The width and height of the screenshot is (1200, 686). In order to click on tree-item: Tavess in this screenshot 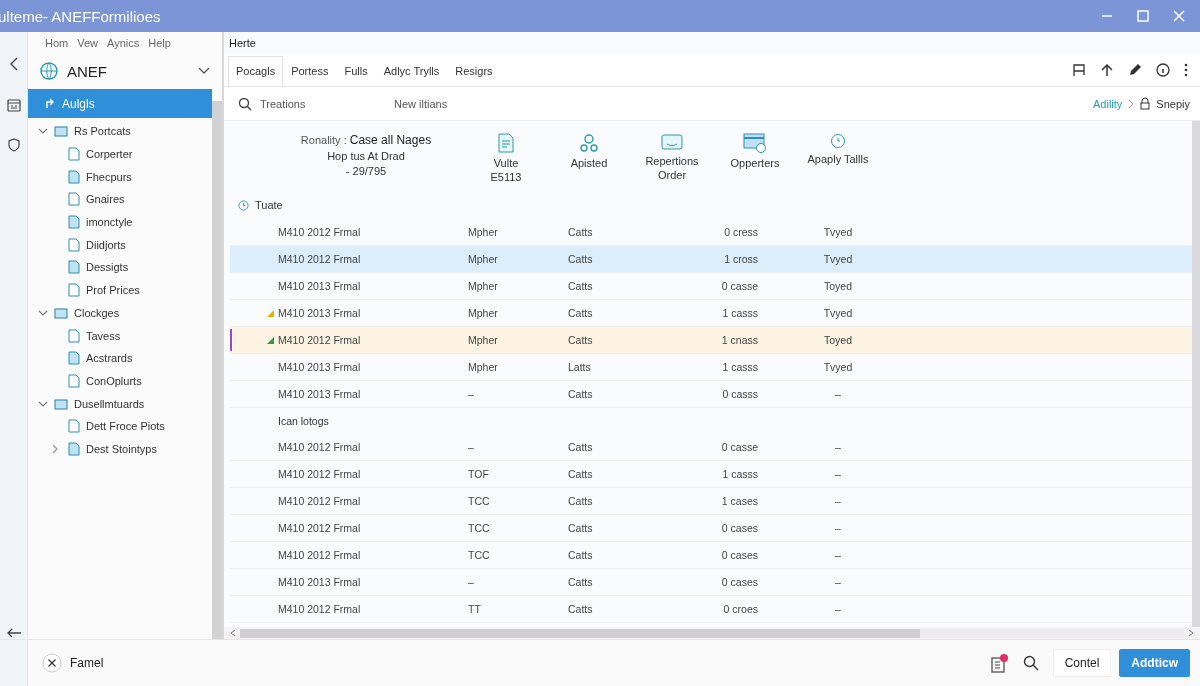, I will do `click(120, 335)`.